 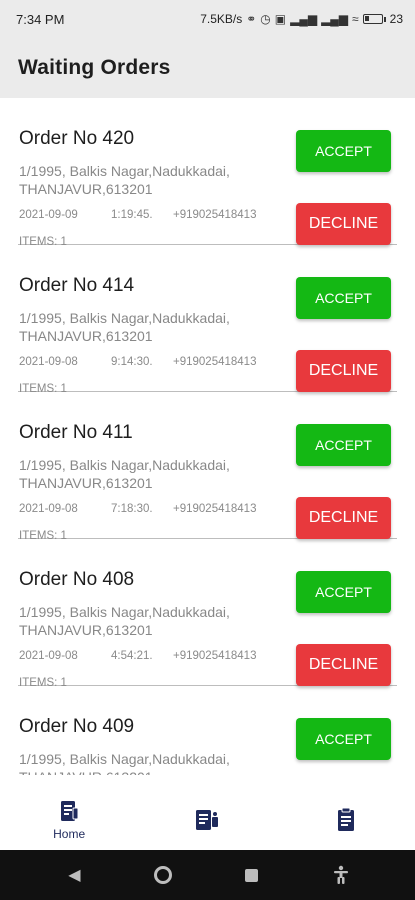 I want to click on order-meta: 2021-09-08 4:54:21. +919025418413, so click(x=137, y=656).